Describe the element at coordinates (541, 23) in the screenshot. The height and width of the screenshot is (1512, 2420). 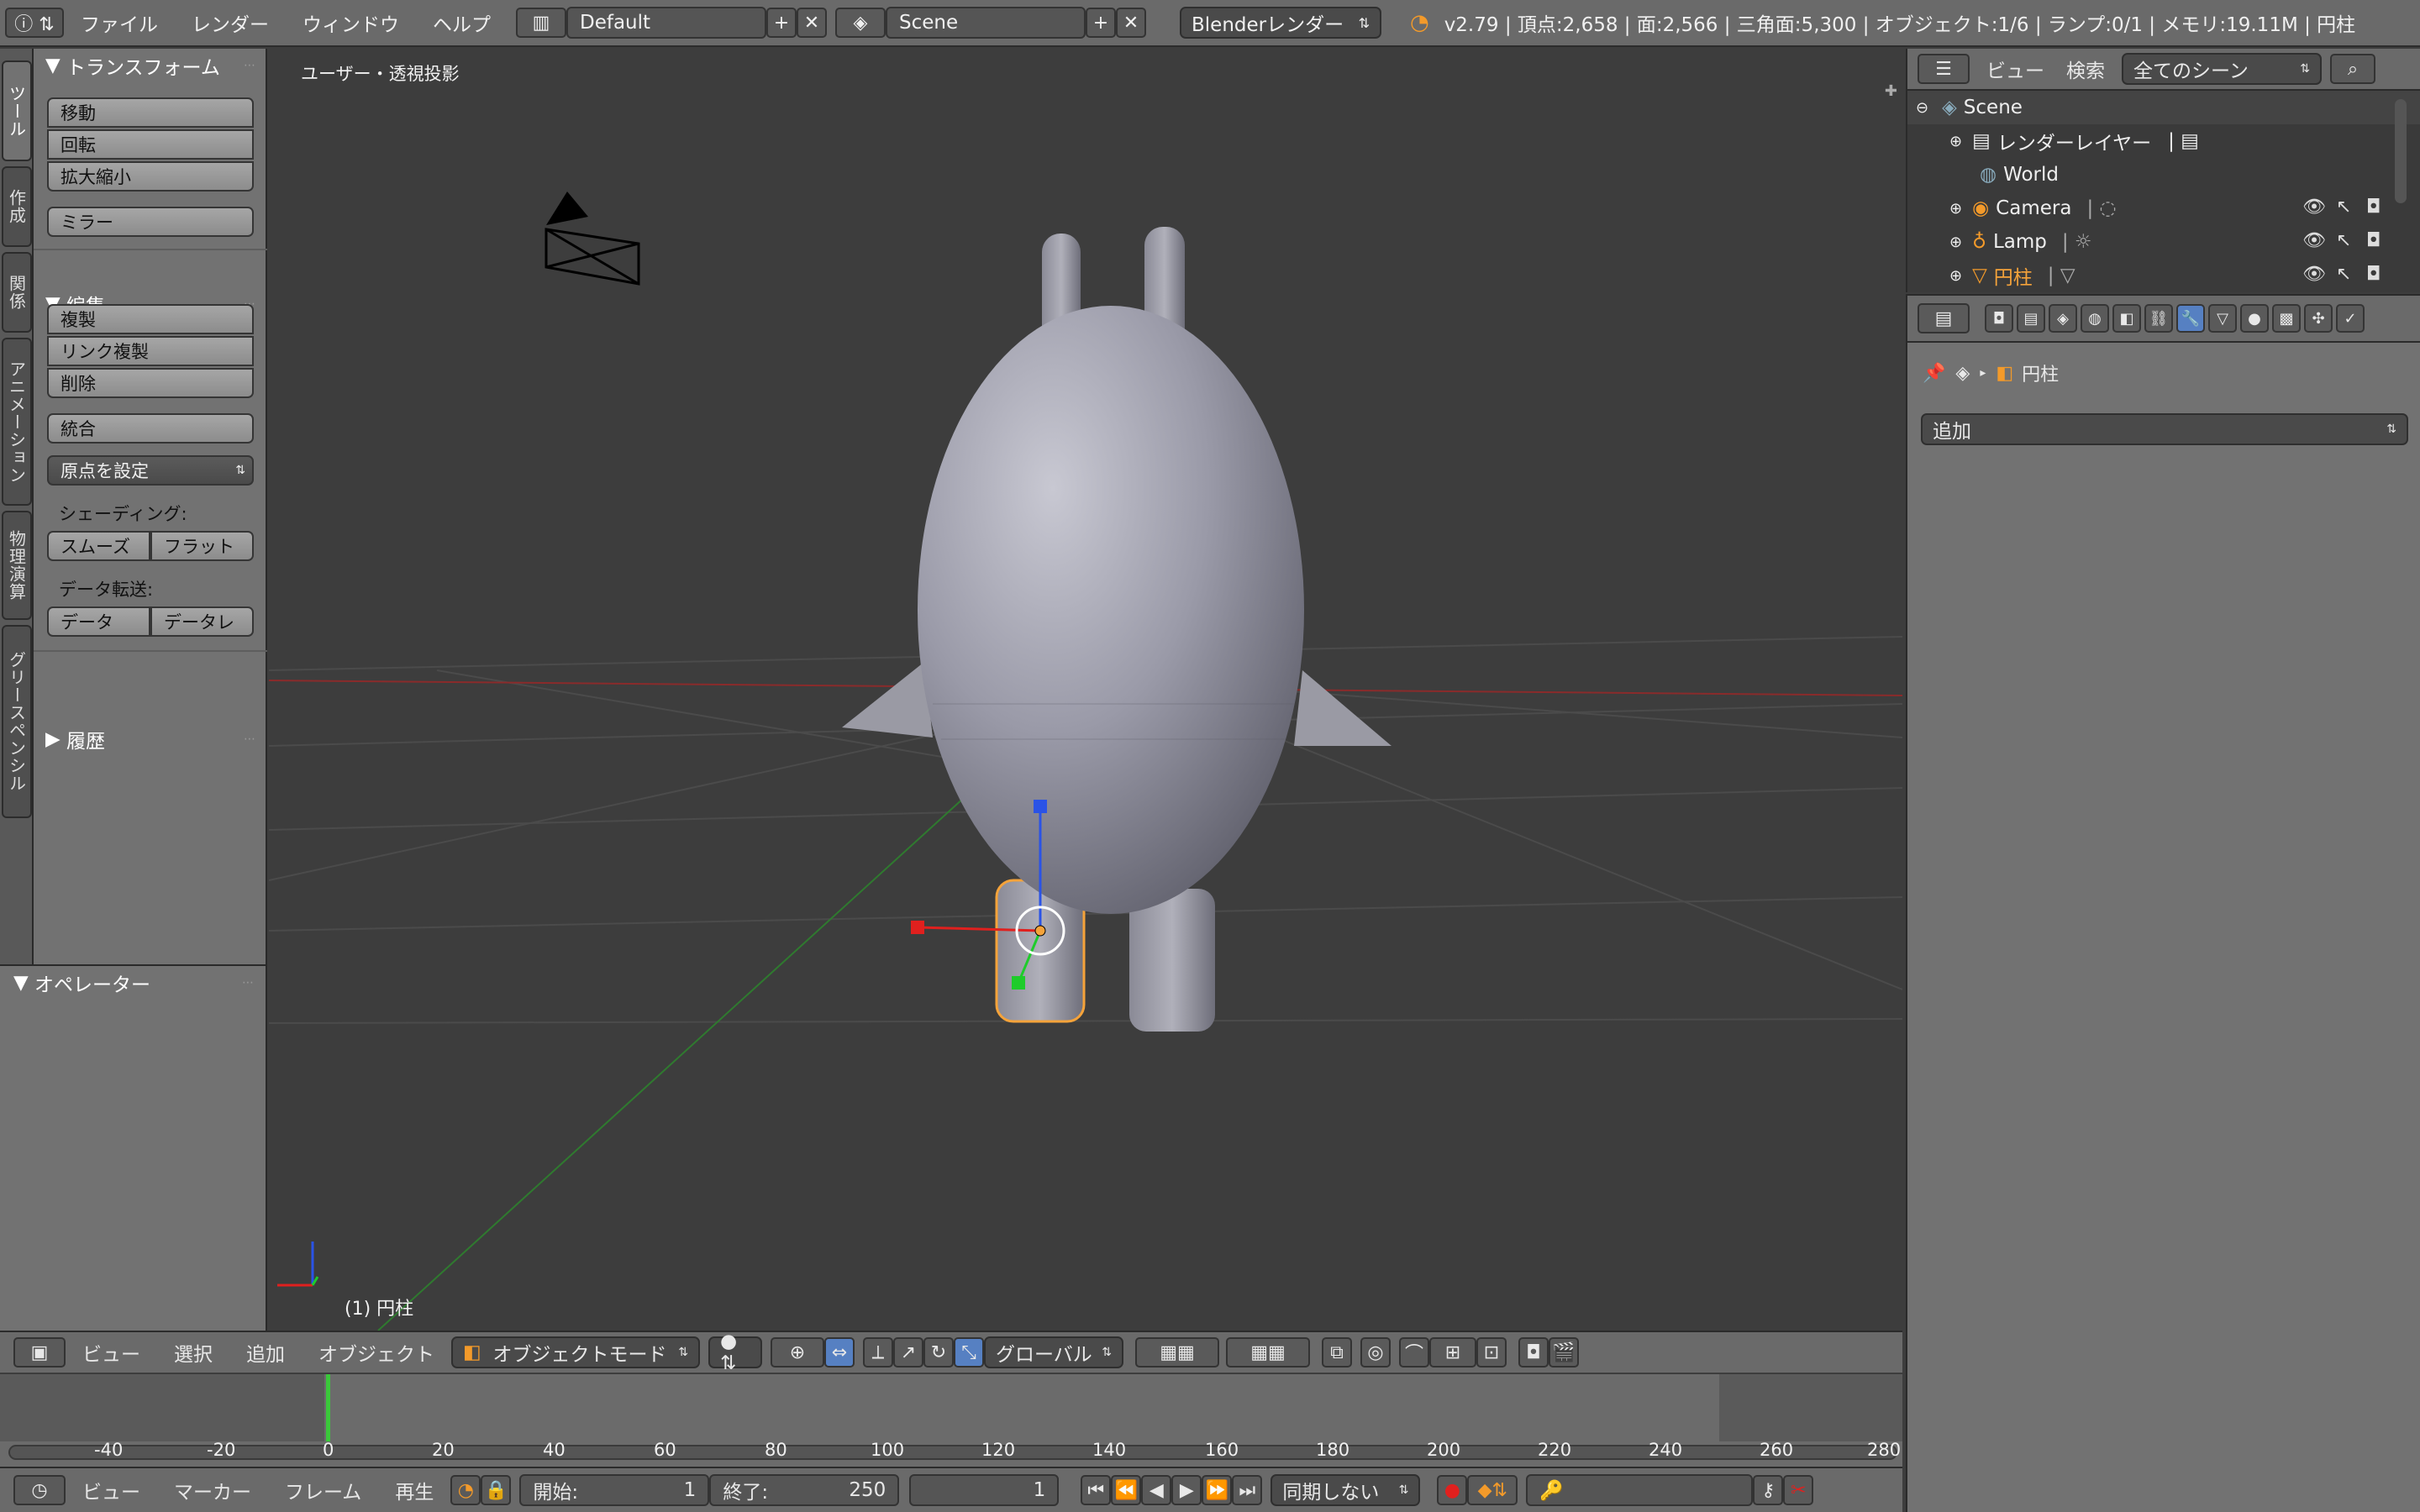
I see `screen-layout-icon: ▥` at that location.